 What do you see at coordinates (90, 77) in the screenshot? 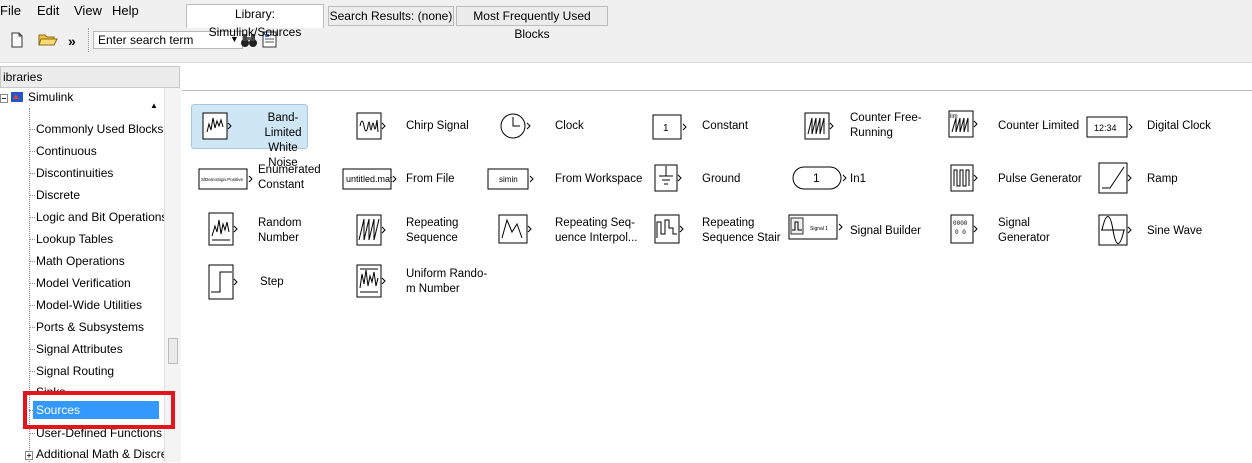
I see `libraries-header: ibraries` at bounding box center [90, 77].